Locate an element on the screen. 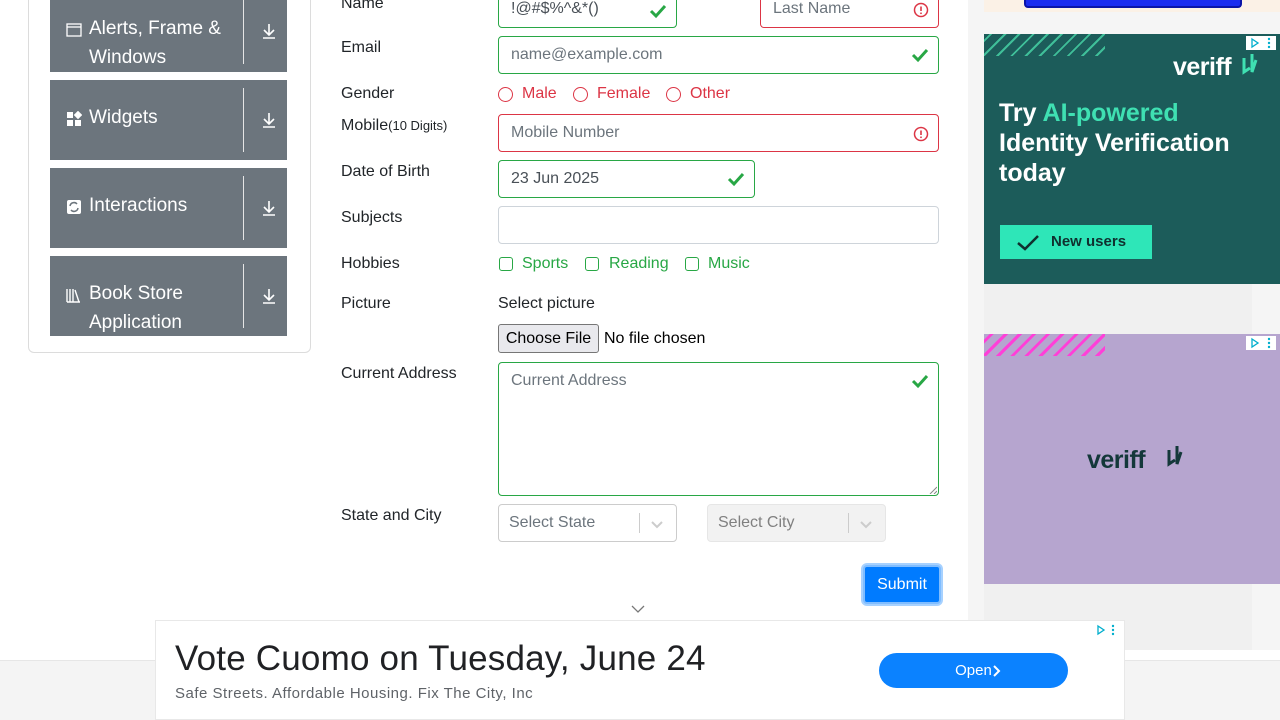 The width and height of the screenshot is (1280, 720). gender-female-radio is located at coordinates (580, 94).